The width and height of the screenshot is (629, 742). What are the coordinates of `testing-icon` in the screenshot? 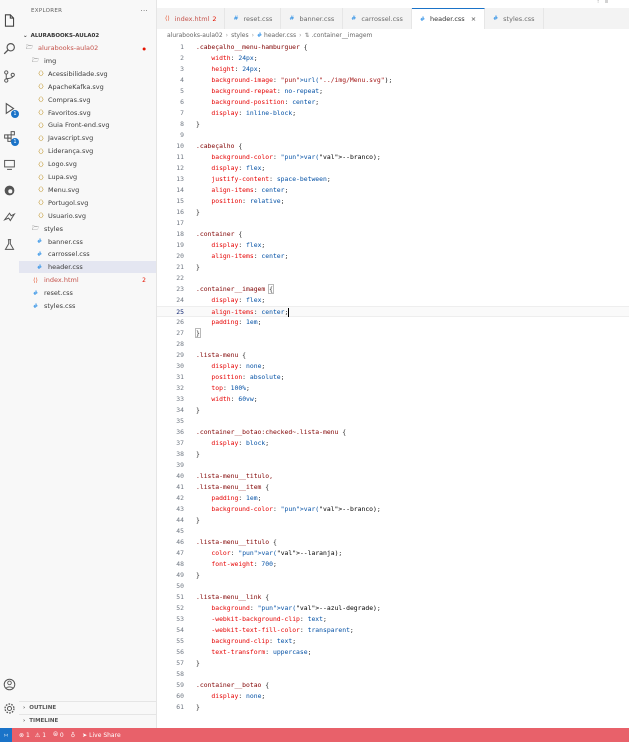 It's located at (9, 244).